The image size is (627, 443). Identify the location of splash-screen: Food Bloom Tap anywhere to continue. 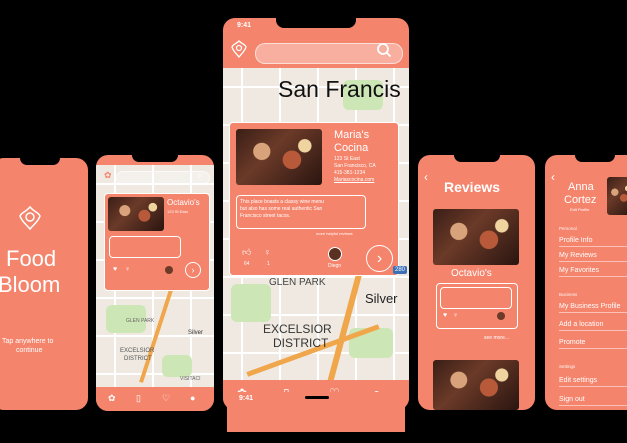
(44, 284).